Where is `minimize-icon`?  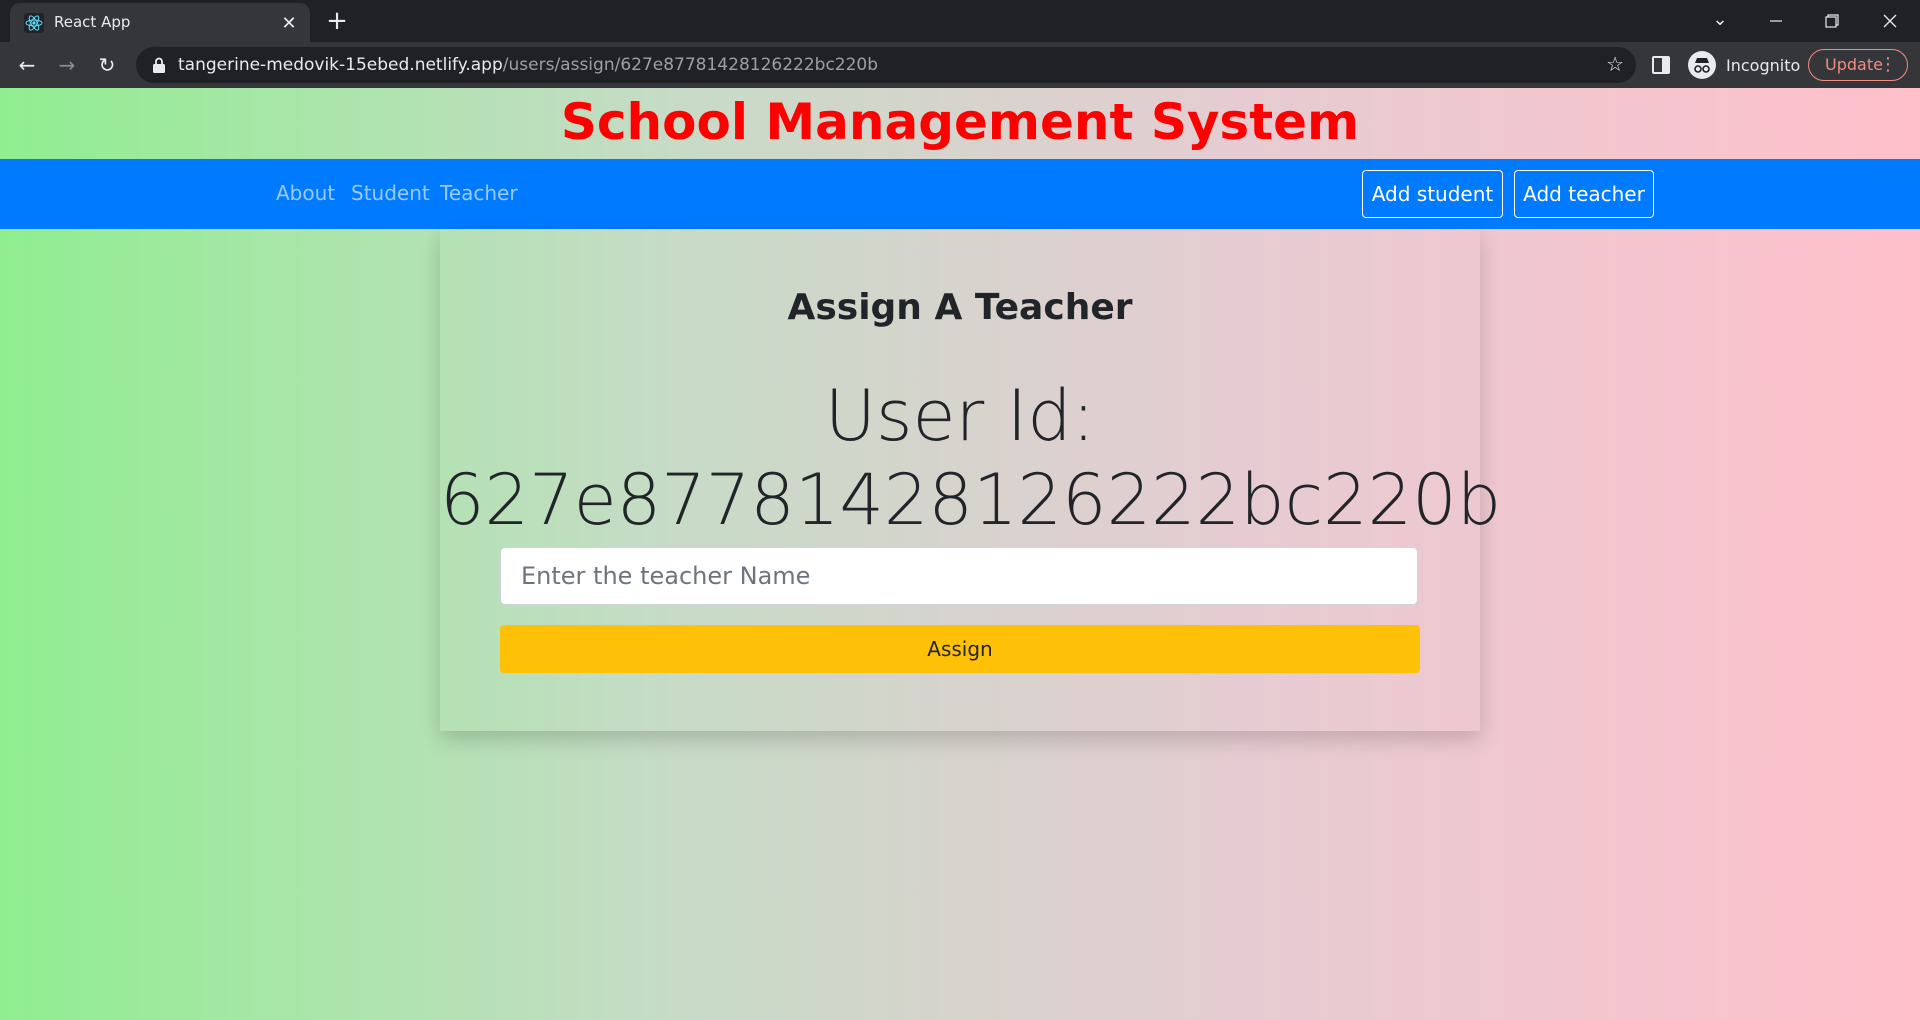 minimize-icon is located at coordinates (1776, 21).